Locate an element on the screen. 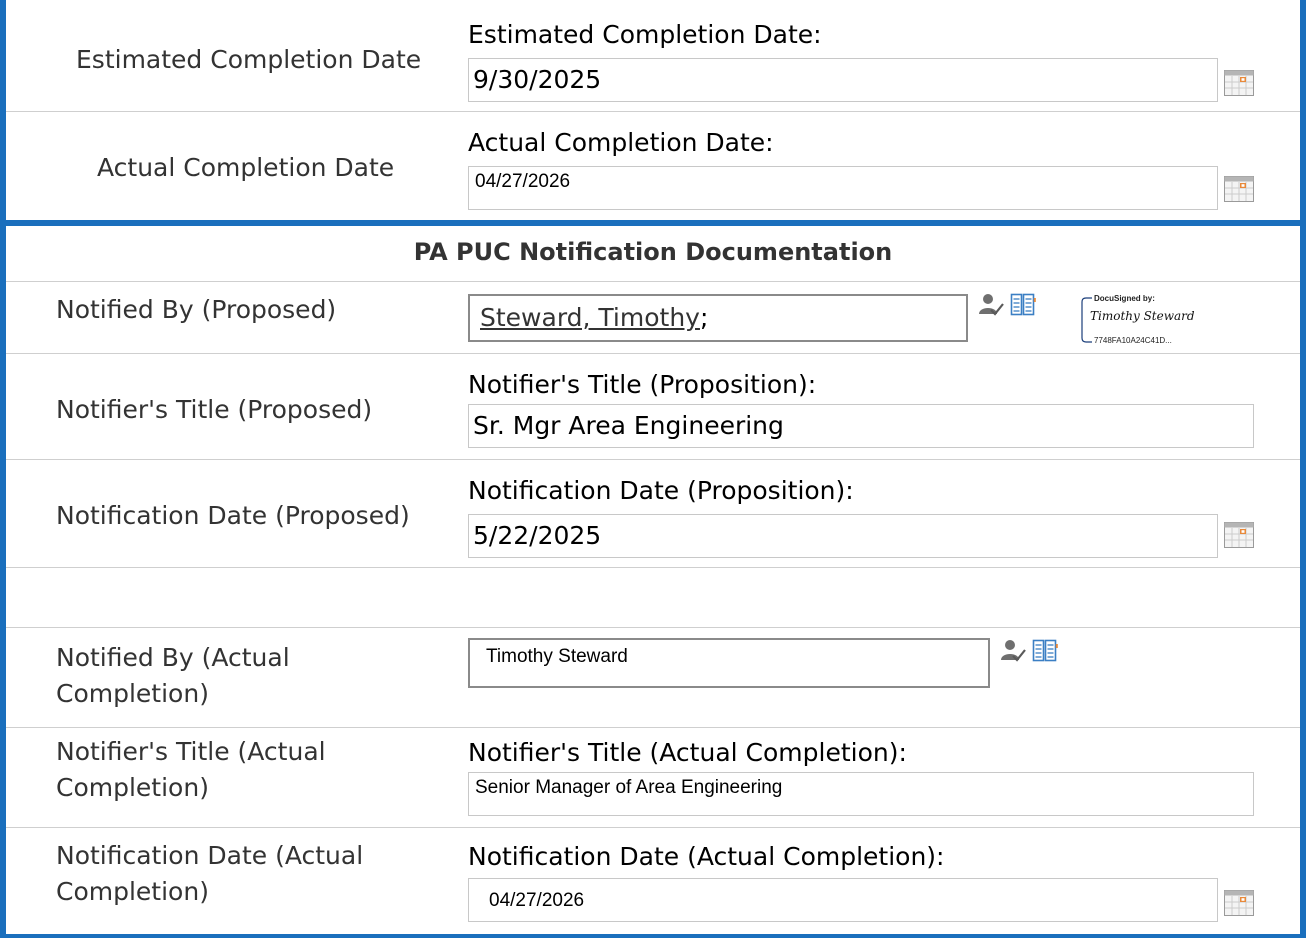  row-label: Notified By (Proposed) is located at coordinates (196, 309).